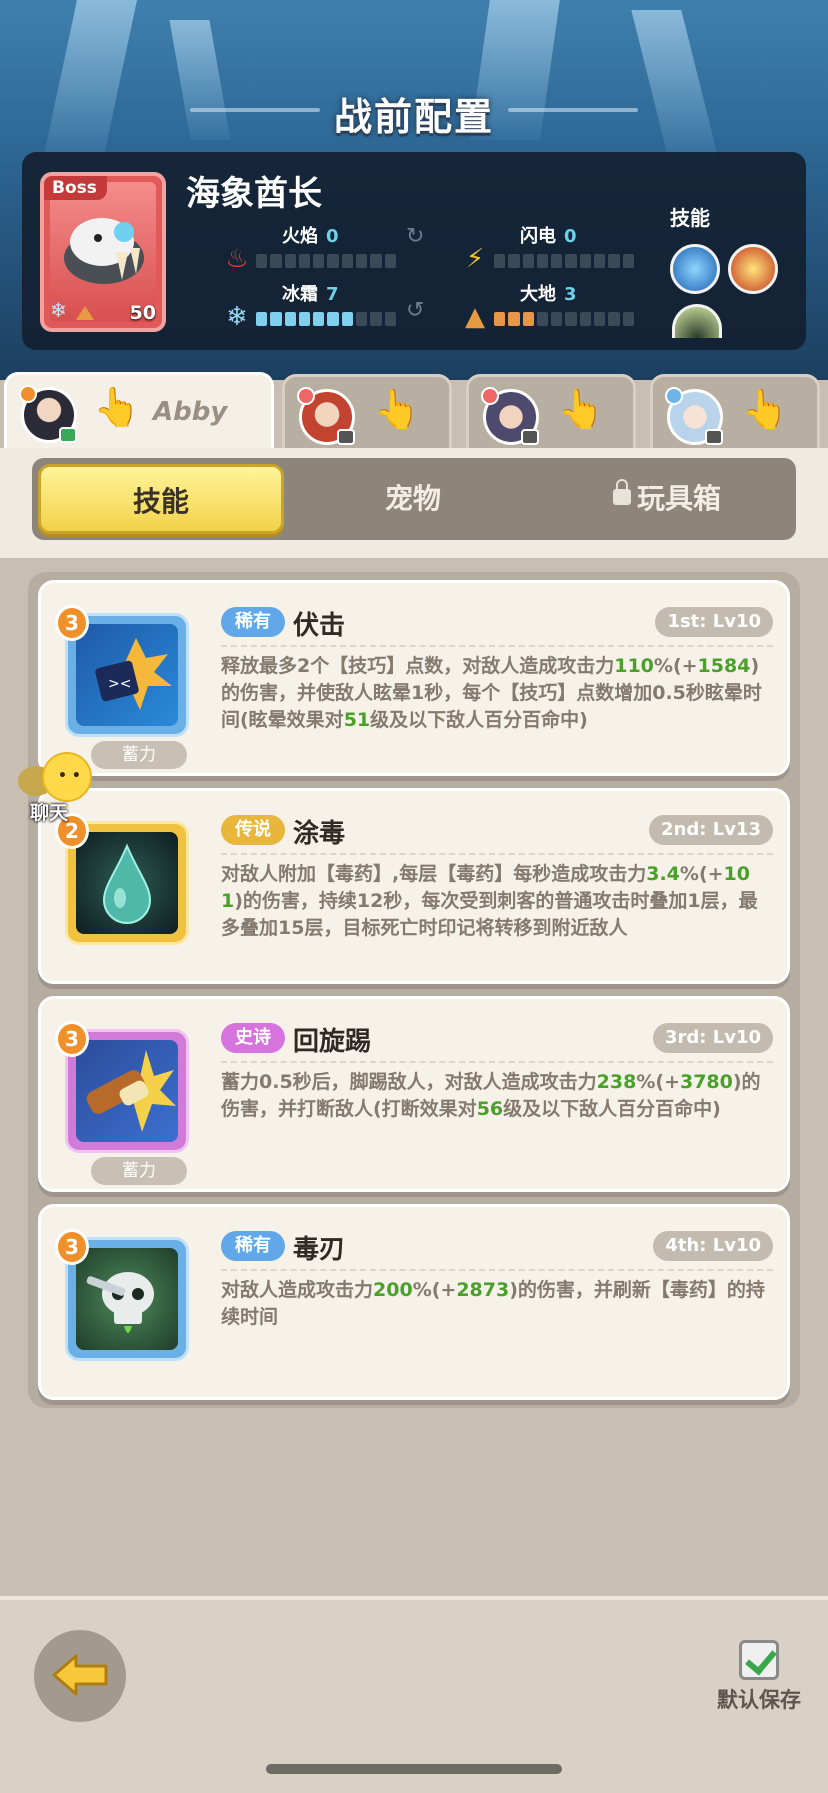 The width and height of the screenshot is (828, 1793). Describe the element at coordinates (616, 1082) in the screenshot. I see `desc-value: 238` at that location.